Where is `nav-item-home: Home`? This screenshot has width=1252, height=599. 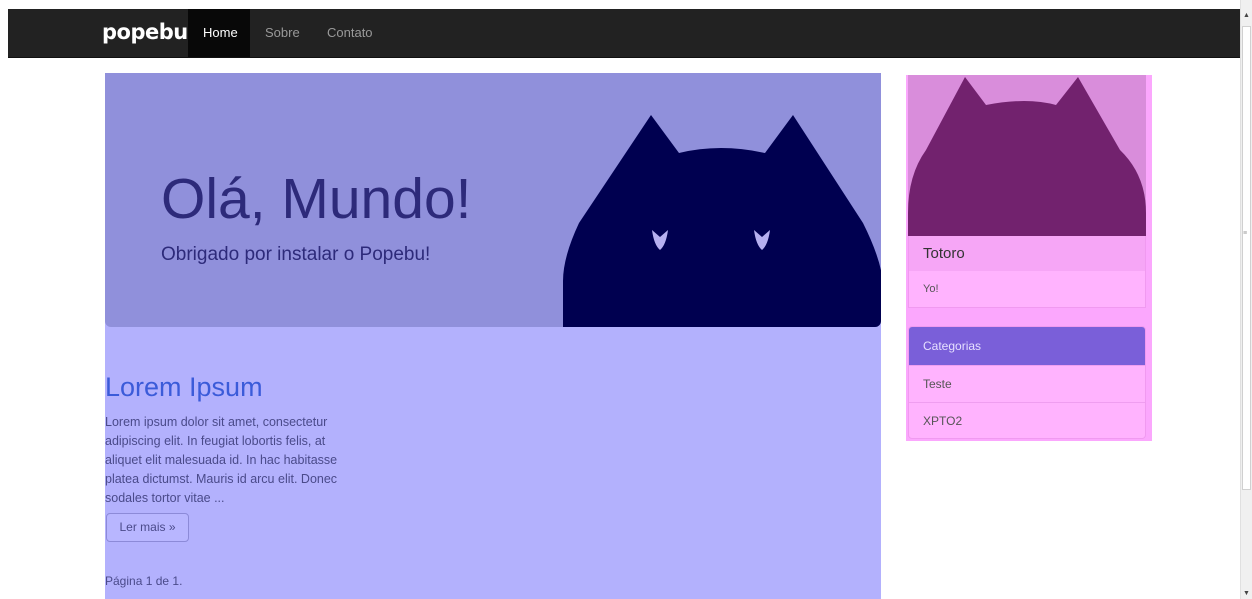
nav-item-home: Home is located at coordinates (219, 33).